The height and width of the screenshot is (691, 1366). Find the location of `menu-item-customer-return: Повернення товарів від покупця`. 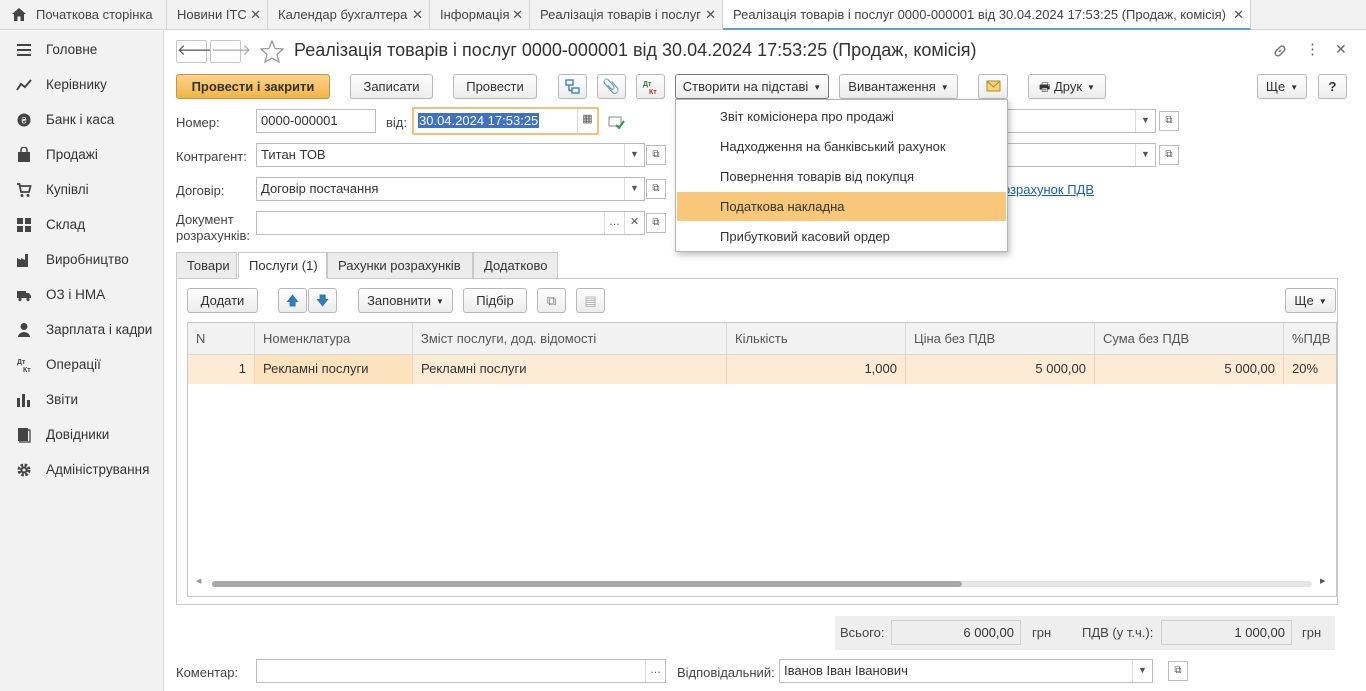

menu-item-customer-return: Повернення товарів від покупця is located at coordinates (841, 176).